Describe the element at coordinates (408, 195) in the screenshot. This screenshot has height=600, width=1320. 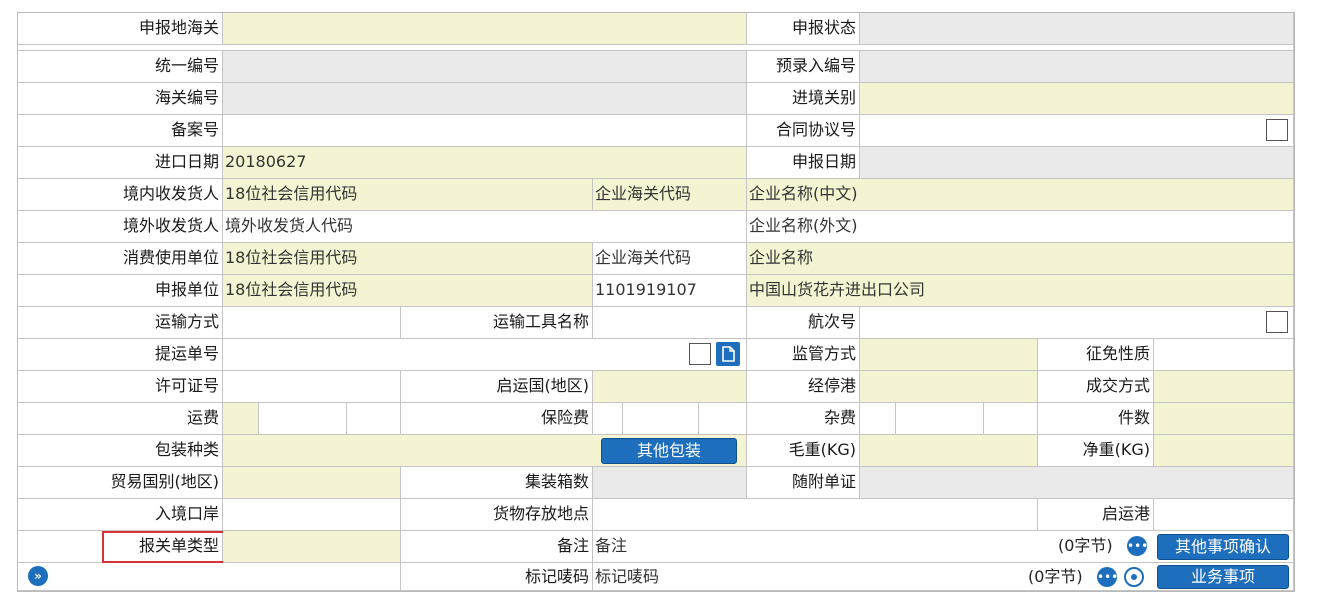
I see `domestic-credit-code-input: 18位社会信用代码` at that location.